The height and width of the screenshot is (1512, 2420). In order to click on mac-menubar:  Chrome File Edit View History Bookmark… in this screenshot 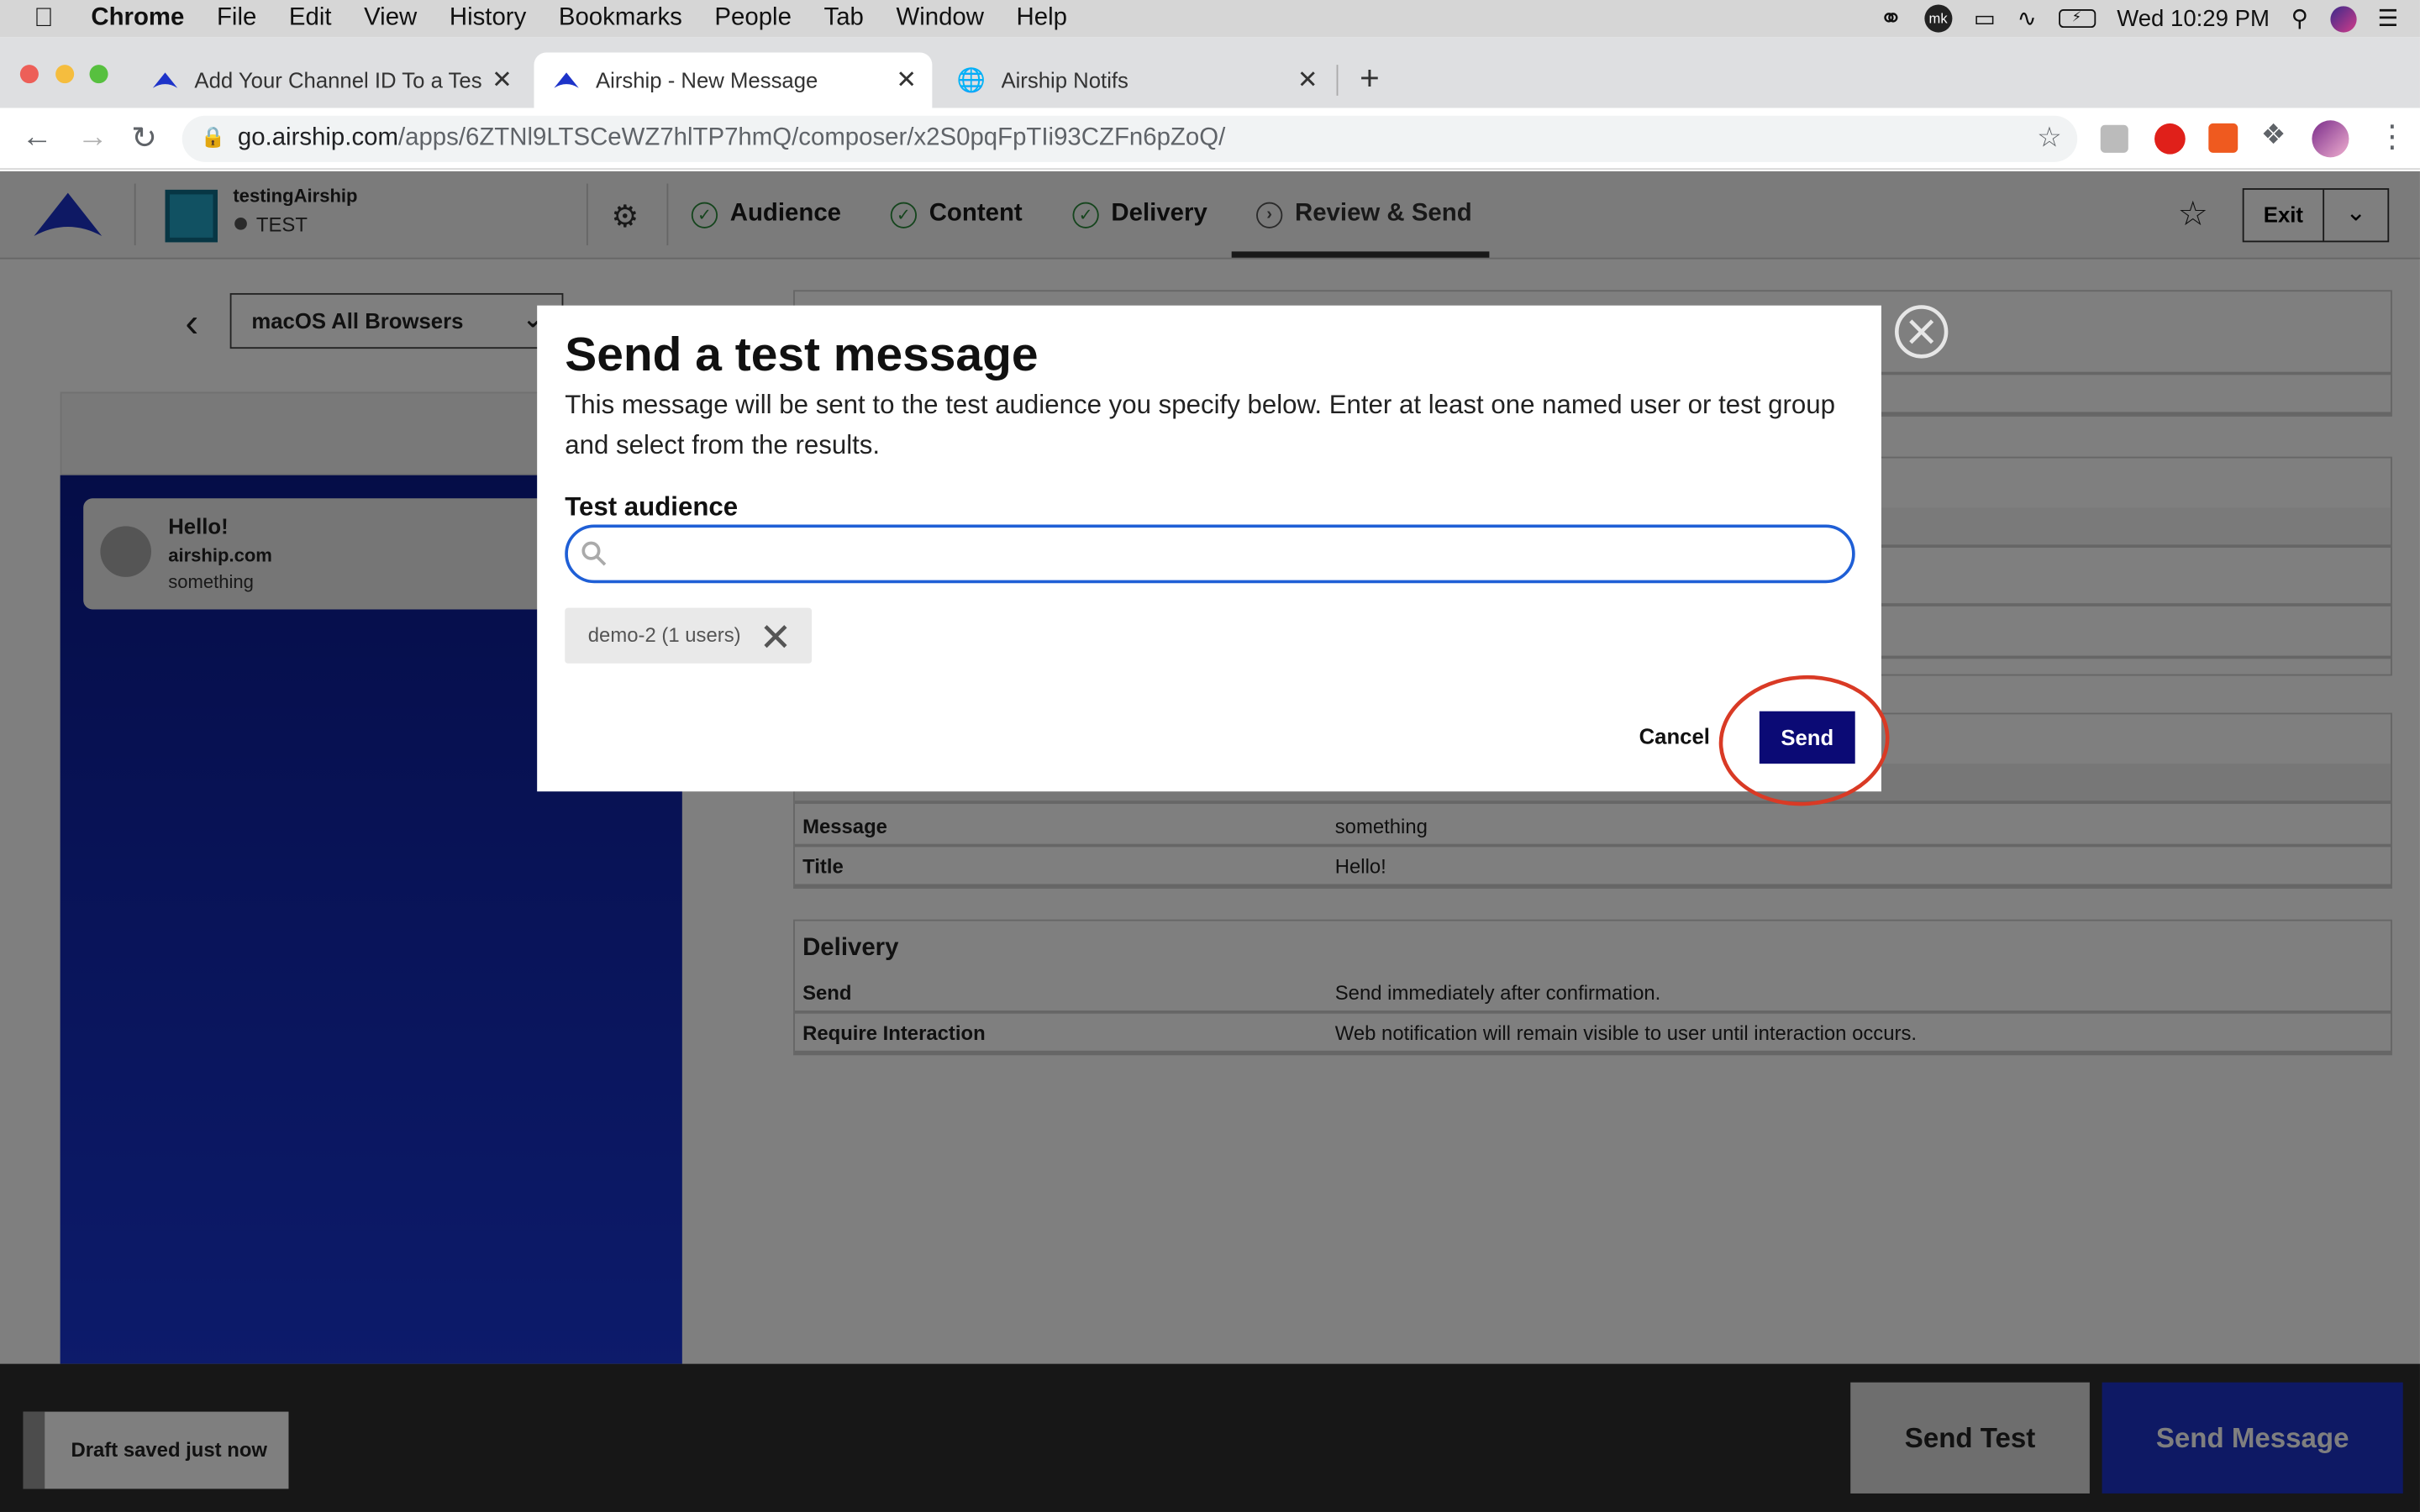, I will do `click(1210, 19)`.